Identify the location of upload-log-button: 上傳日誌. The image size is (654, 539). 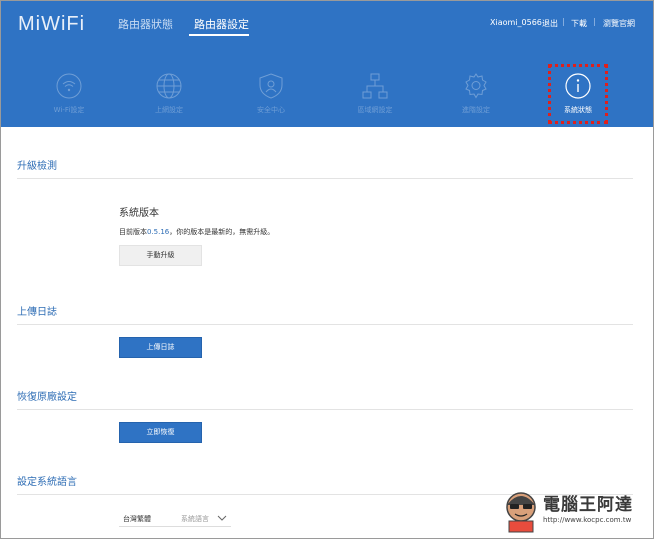
(160, 347).